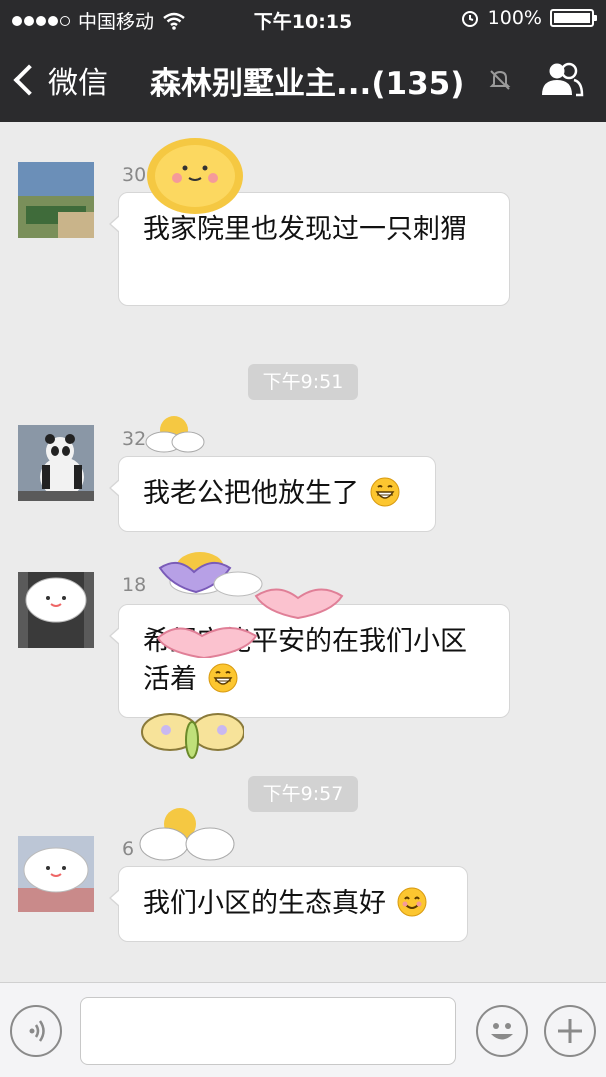  I want to click on message-text: 我们小区的生态真好, so click(264, 903).